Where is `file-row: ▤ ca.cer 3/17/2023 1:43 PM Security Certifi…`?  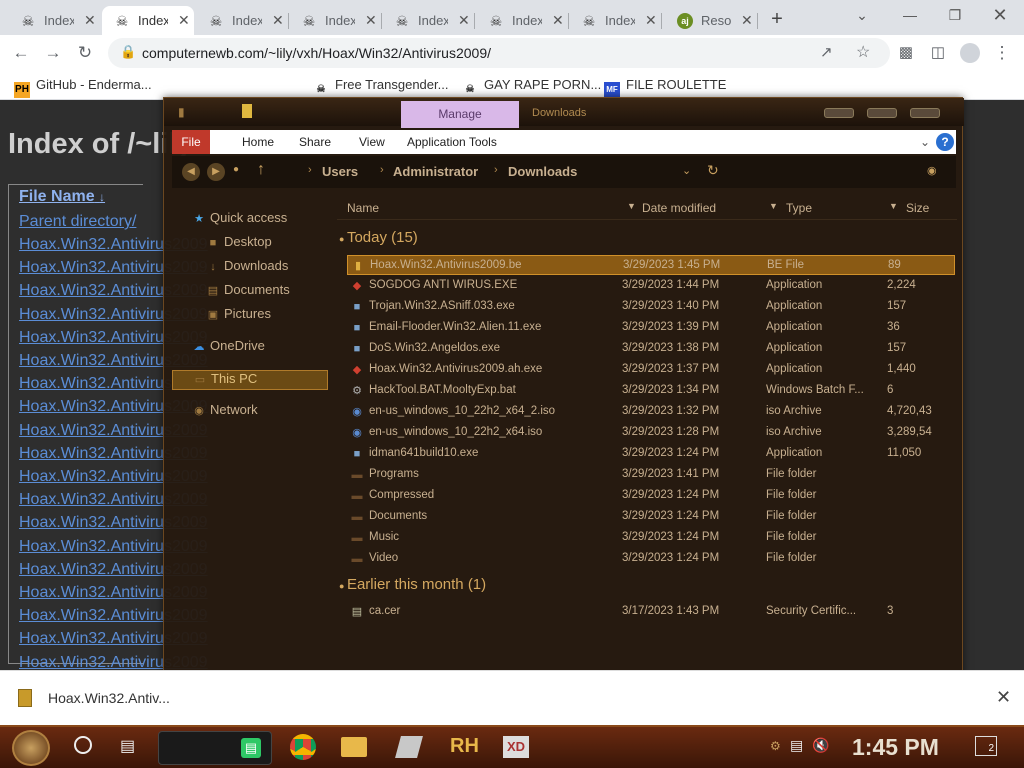
file-row: ▤ ca.cer 3/17/2023 1:43 PM Security Certifi… is located at coordinates (651, 612).